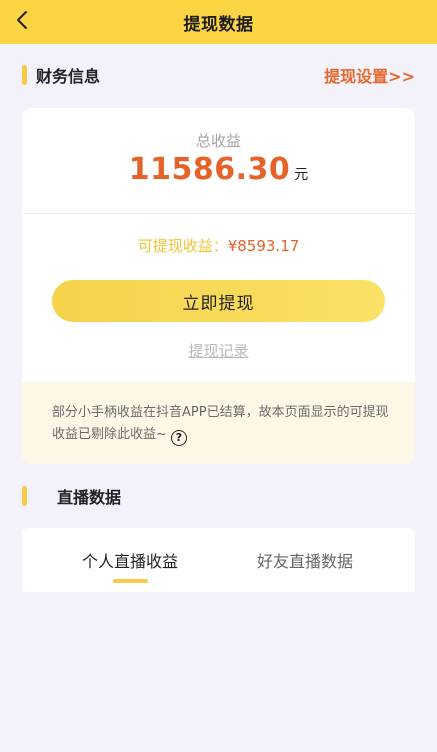  What do you see at coordinates (218, 141) in the screenshot?
I see `total-income-label: 总收益` at bounding box center [218, 141].